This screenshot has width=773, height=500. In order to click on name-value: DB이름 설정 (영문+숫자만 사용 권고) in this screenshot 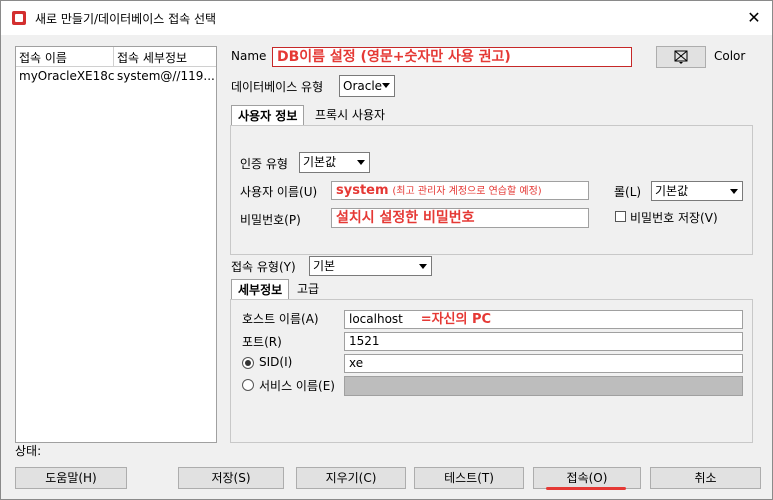, I will do `click(394, 57)`.